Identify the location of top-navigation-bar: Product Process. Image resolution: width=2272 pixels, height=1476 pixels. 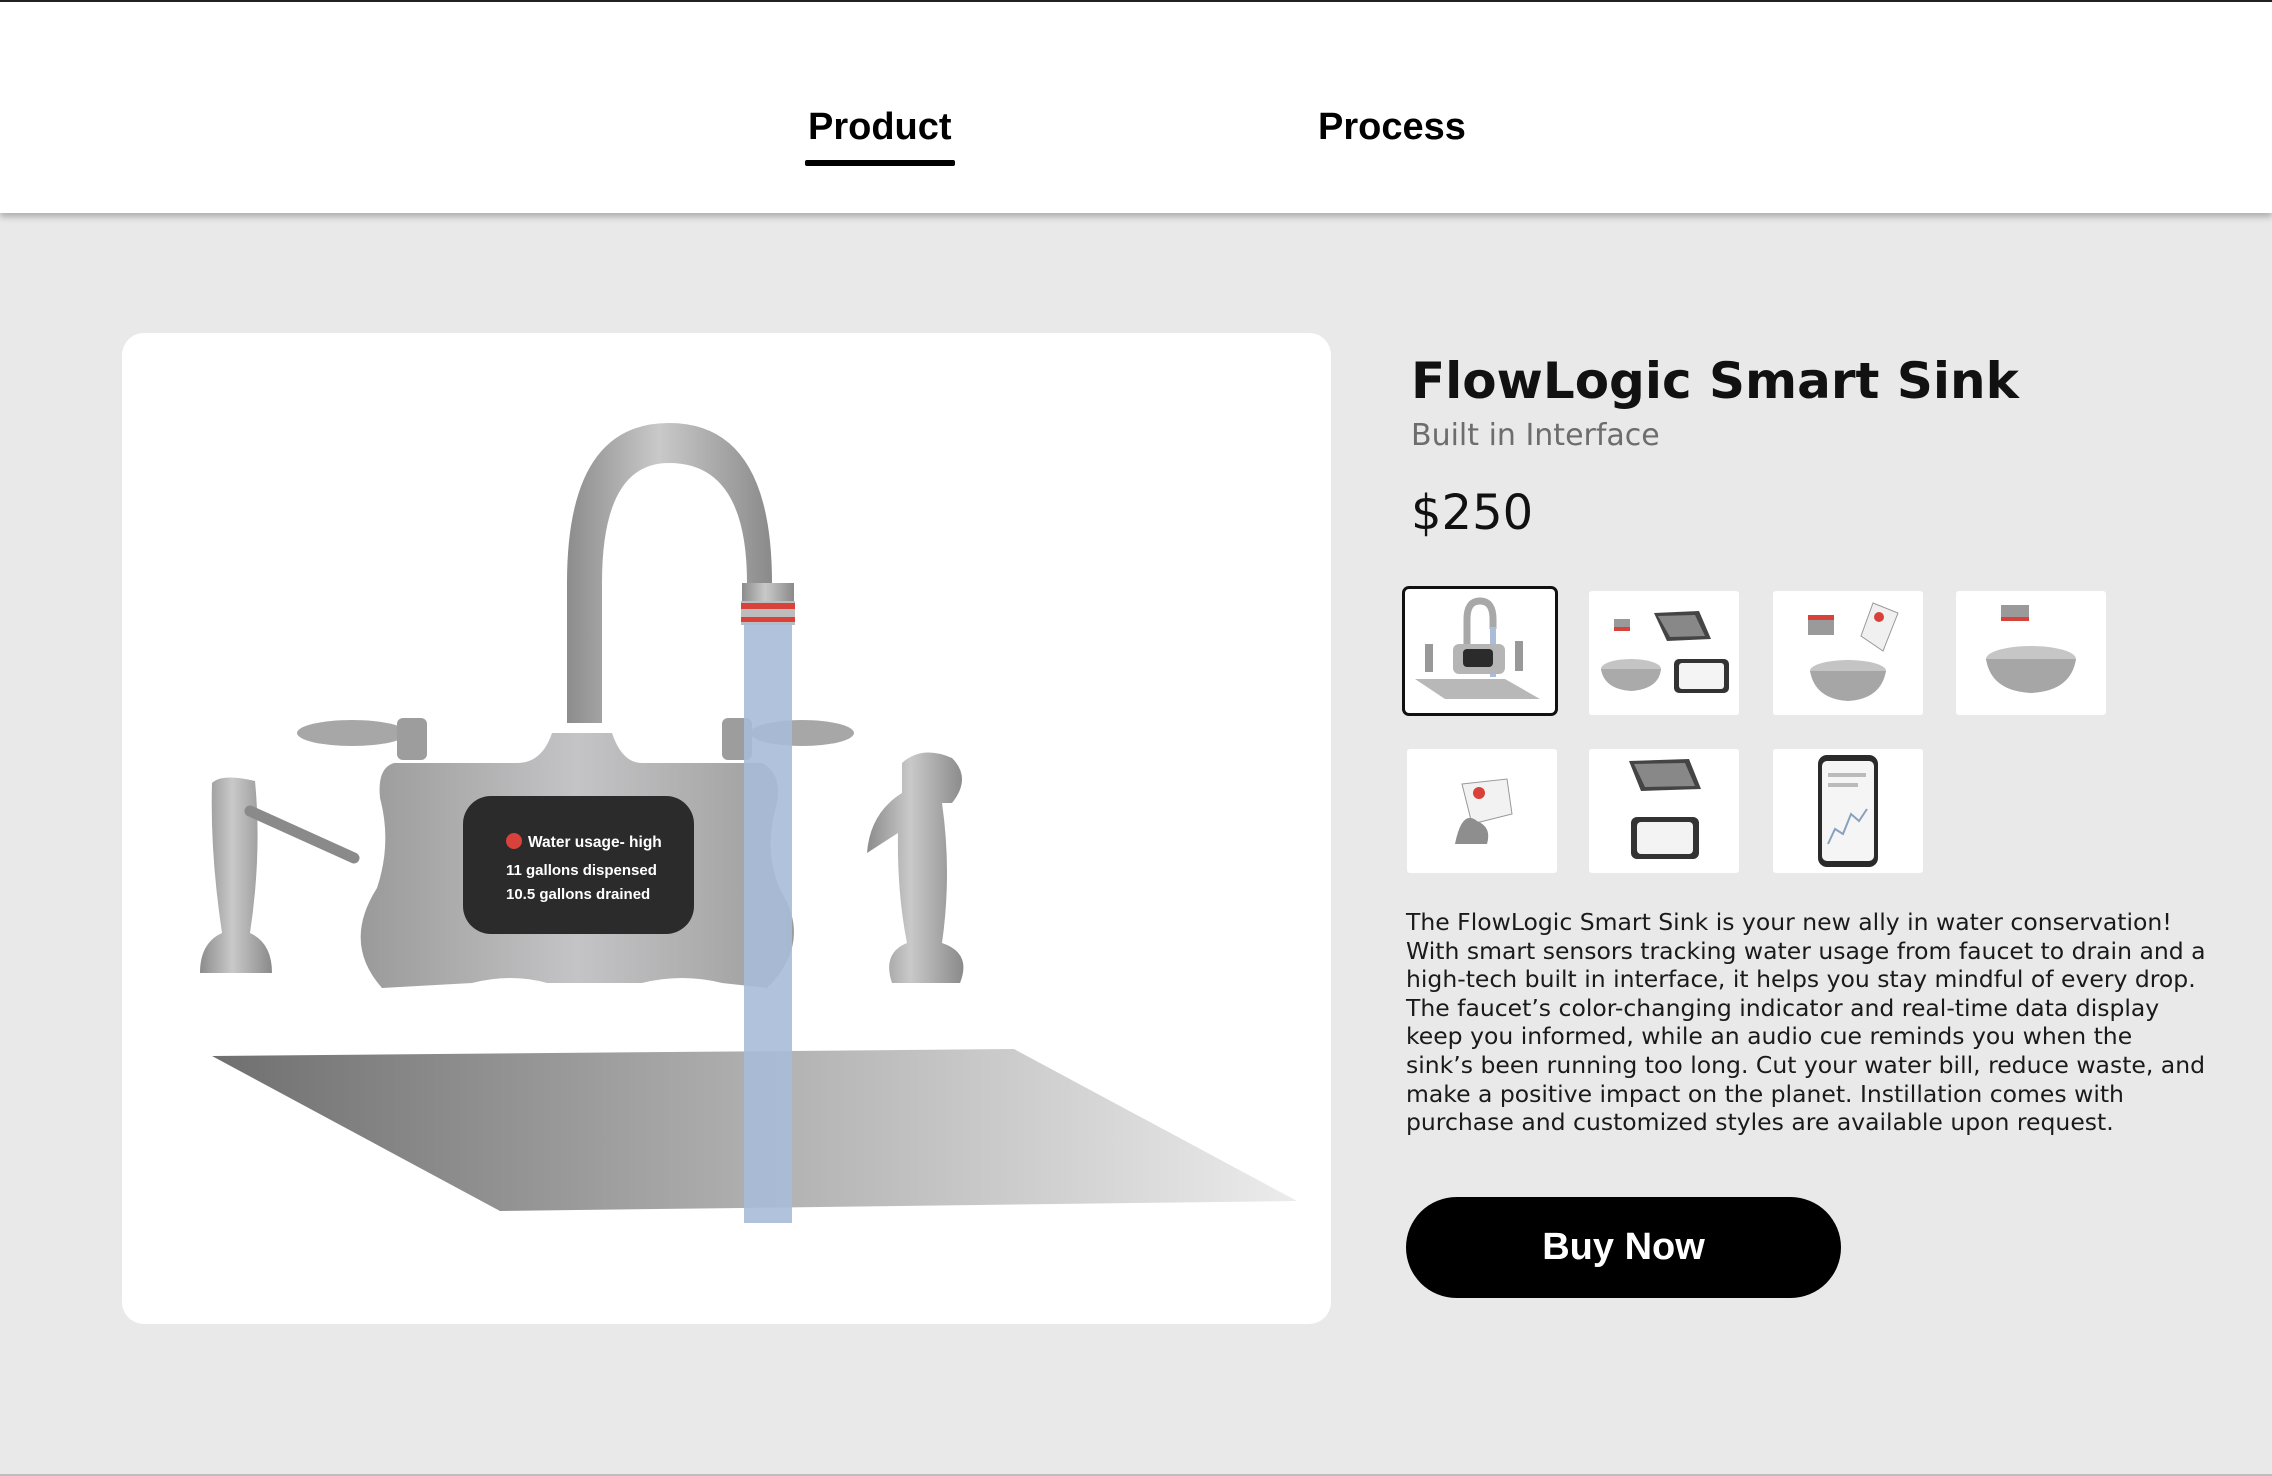
(1136, 106).